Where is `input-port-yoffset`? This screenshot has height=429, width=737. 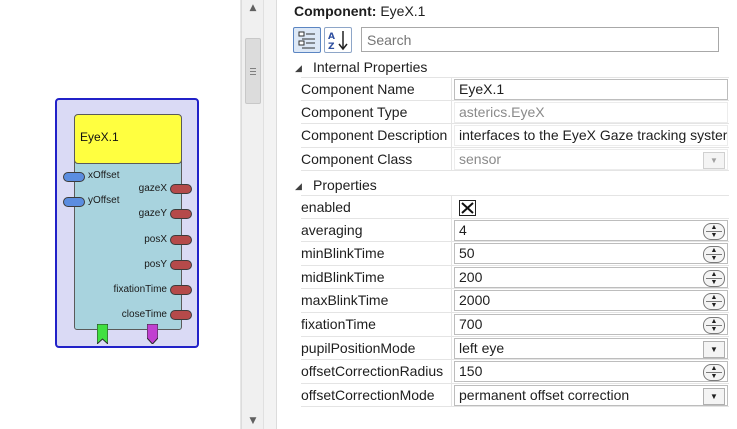 input-port-yoffset is located at coordinates (74, 202).